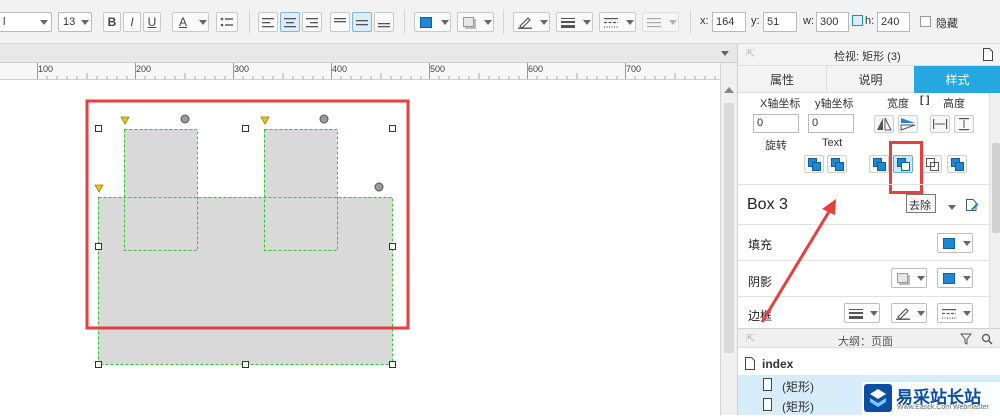 The width and height of the screenshot is (1000, 418). I want to click on watermark-sub: Www.Easck.Com Webmaster, so click(943, 407).